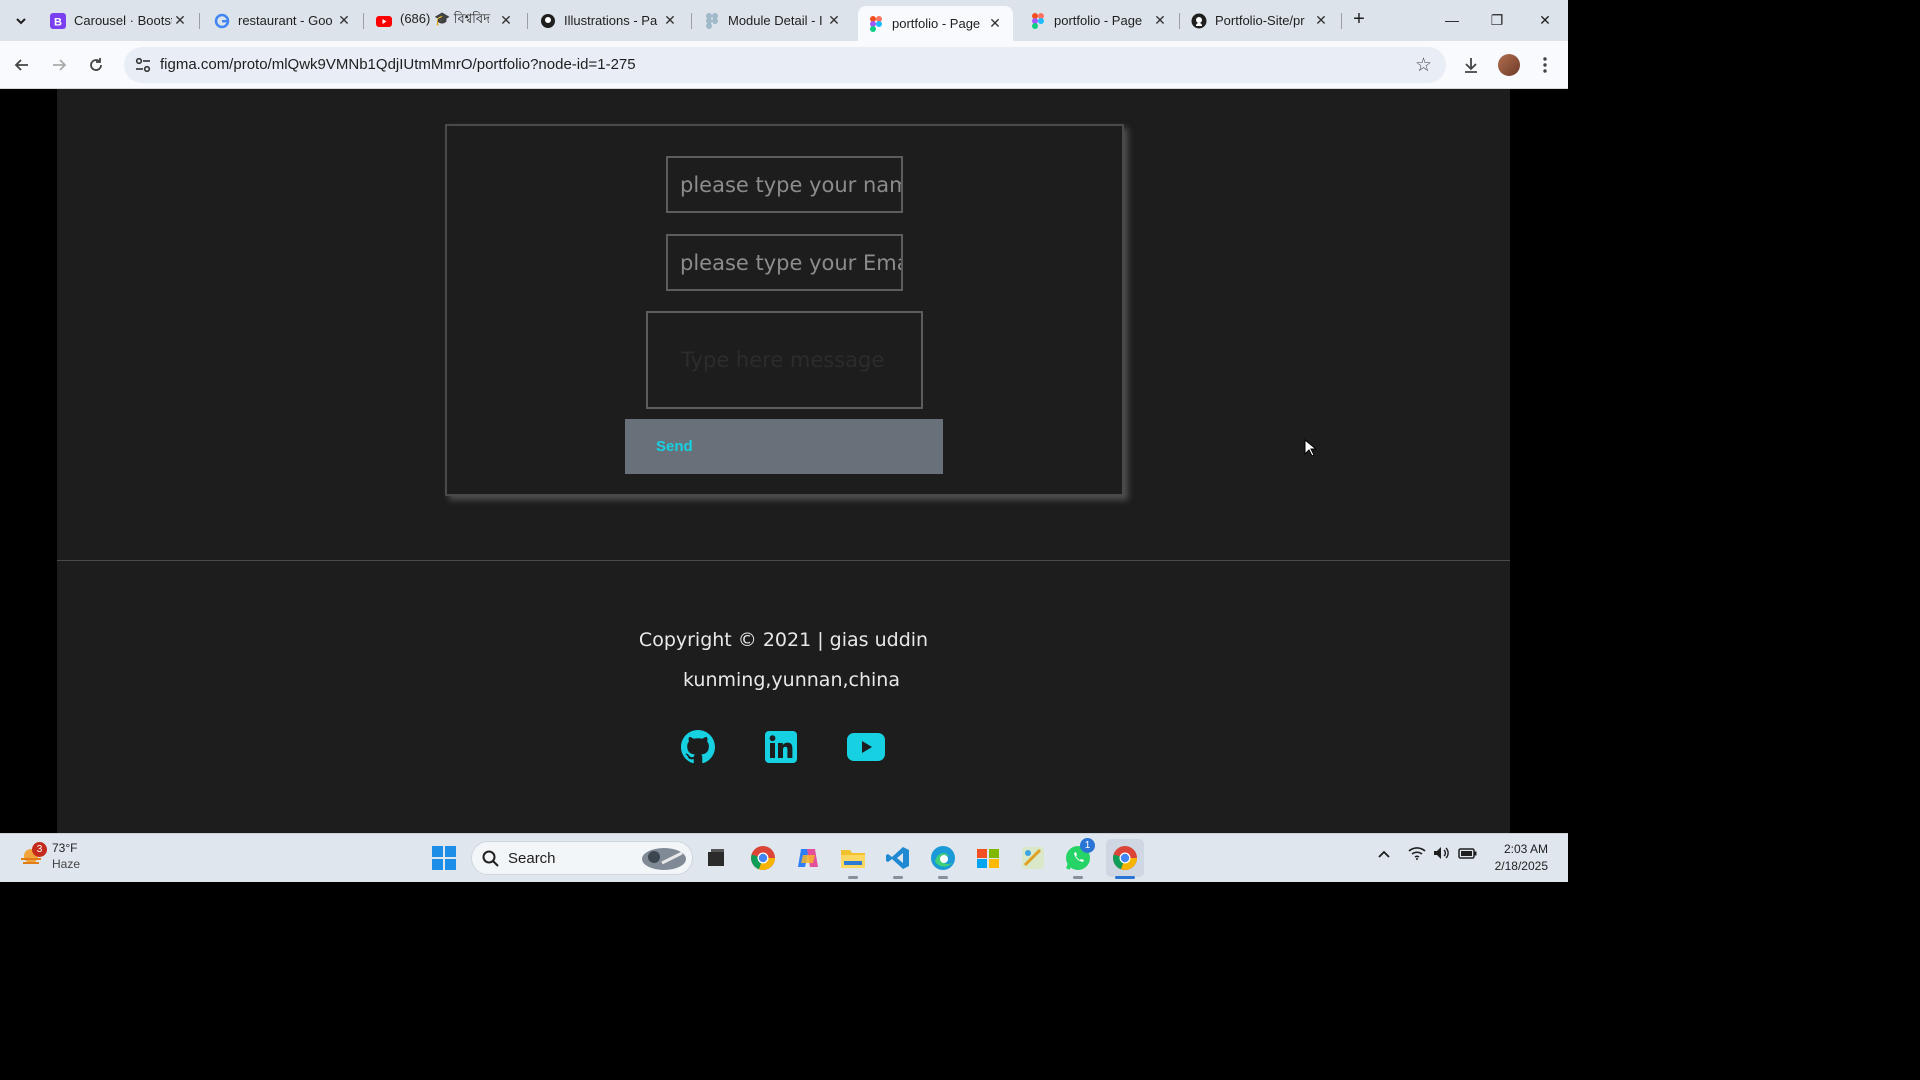 The width and height of the screenshot is (1920, 1080). Describe the element at coordinates (784, 857) in the screenshot. I see `windows-taskbar: 3 73°F Haze Search 1 2:03 AM 2/18/2025` at that location.